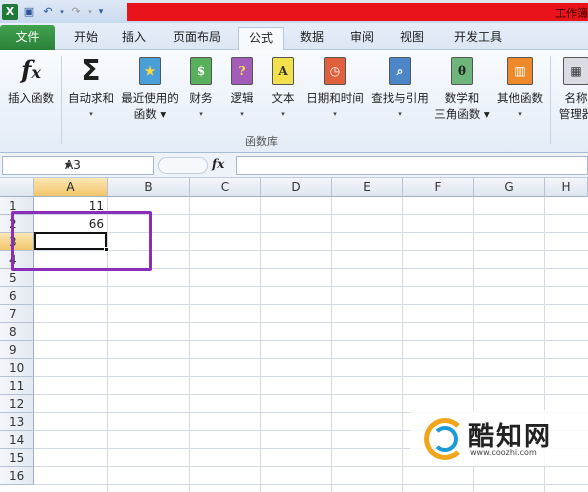  Describe the element at coordinates (520, 71) in the screenshot. I see `books-stack-icon: ▥` at that location.